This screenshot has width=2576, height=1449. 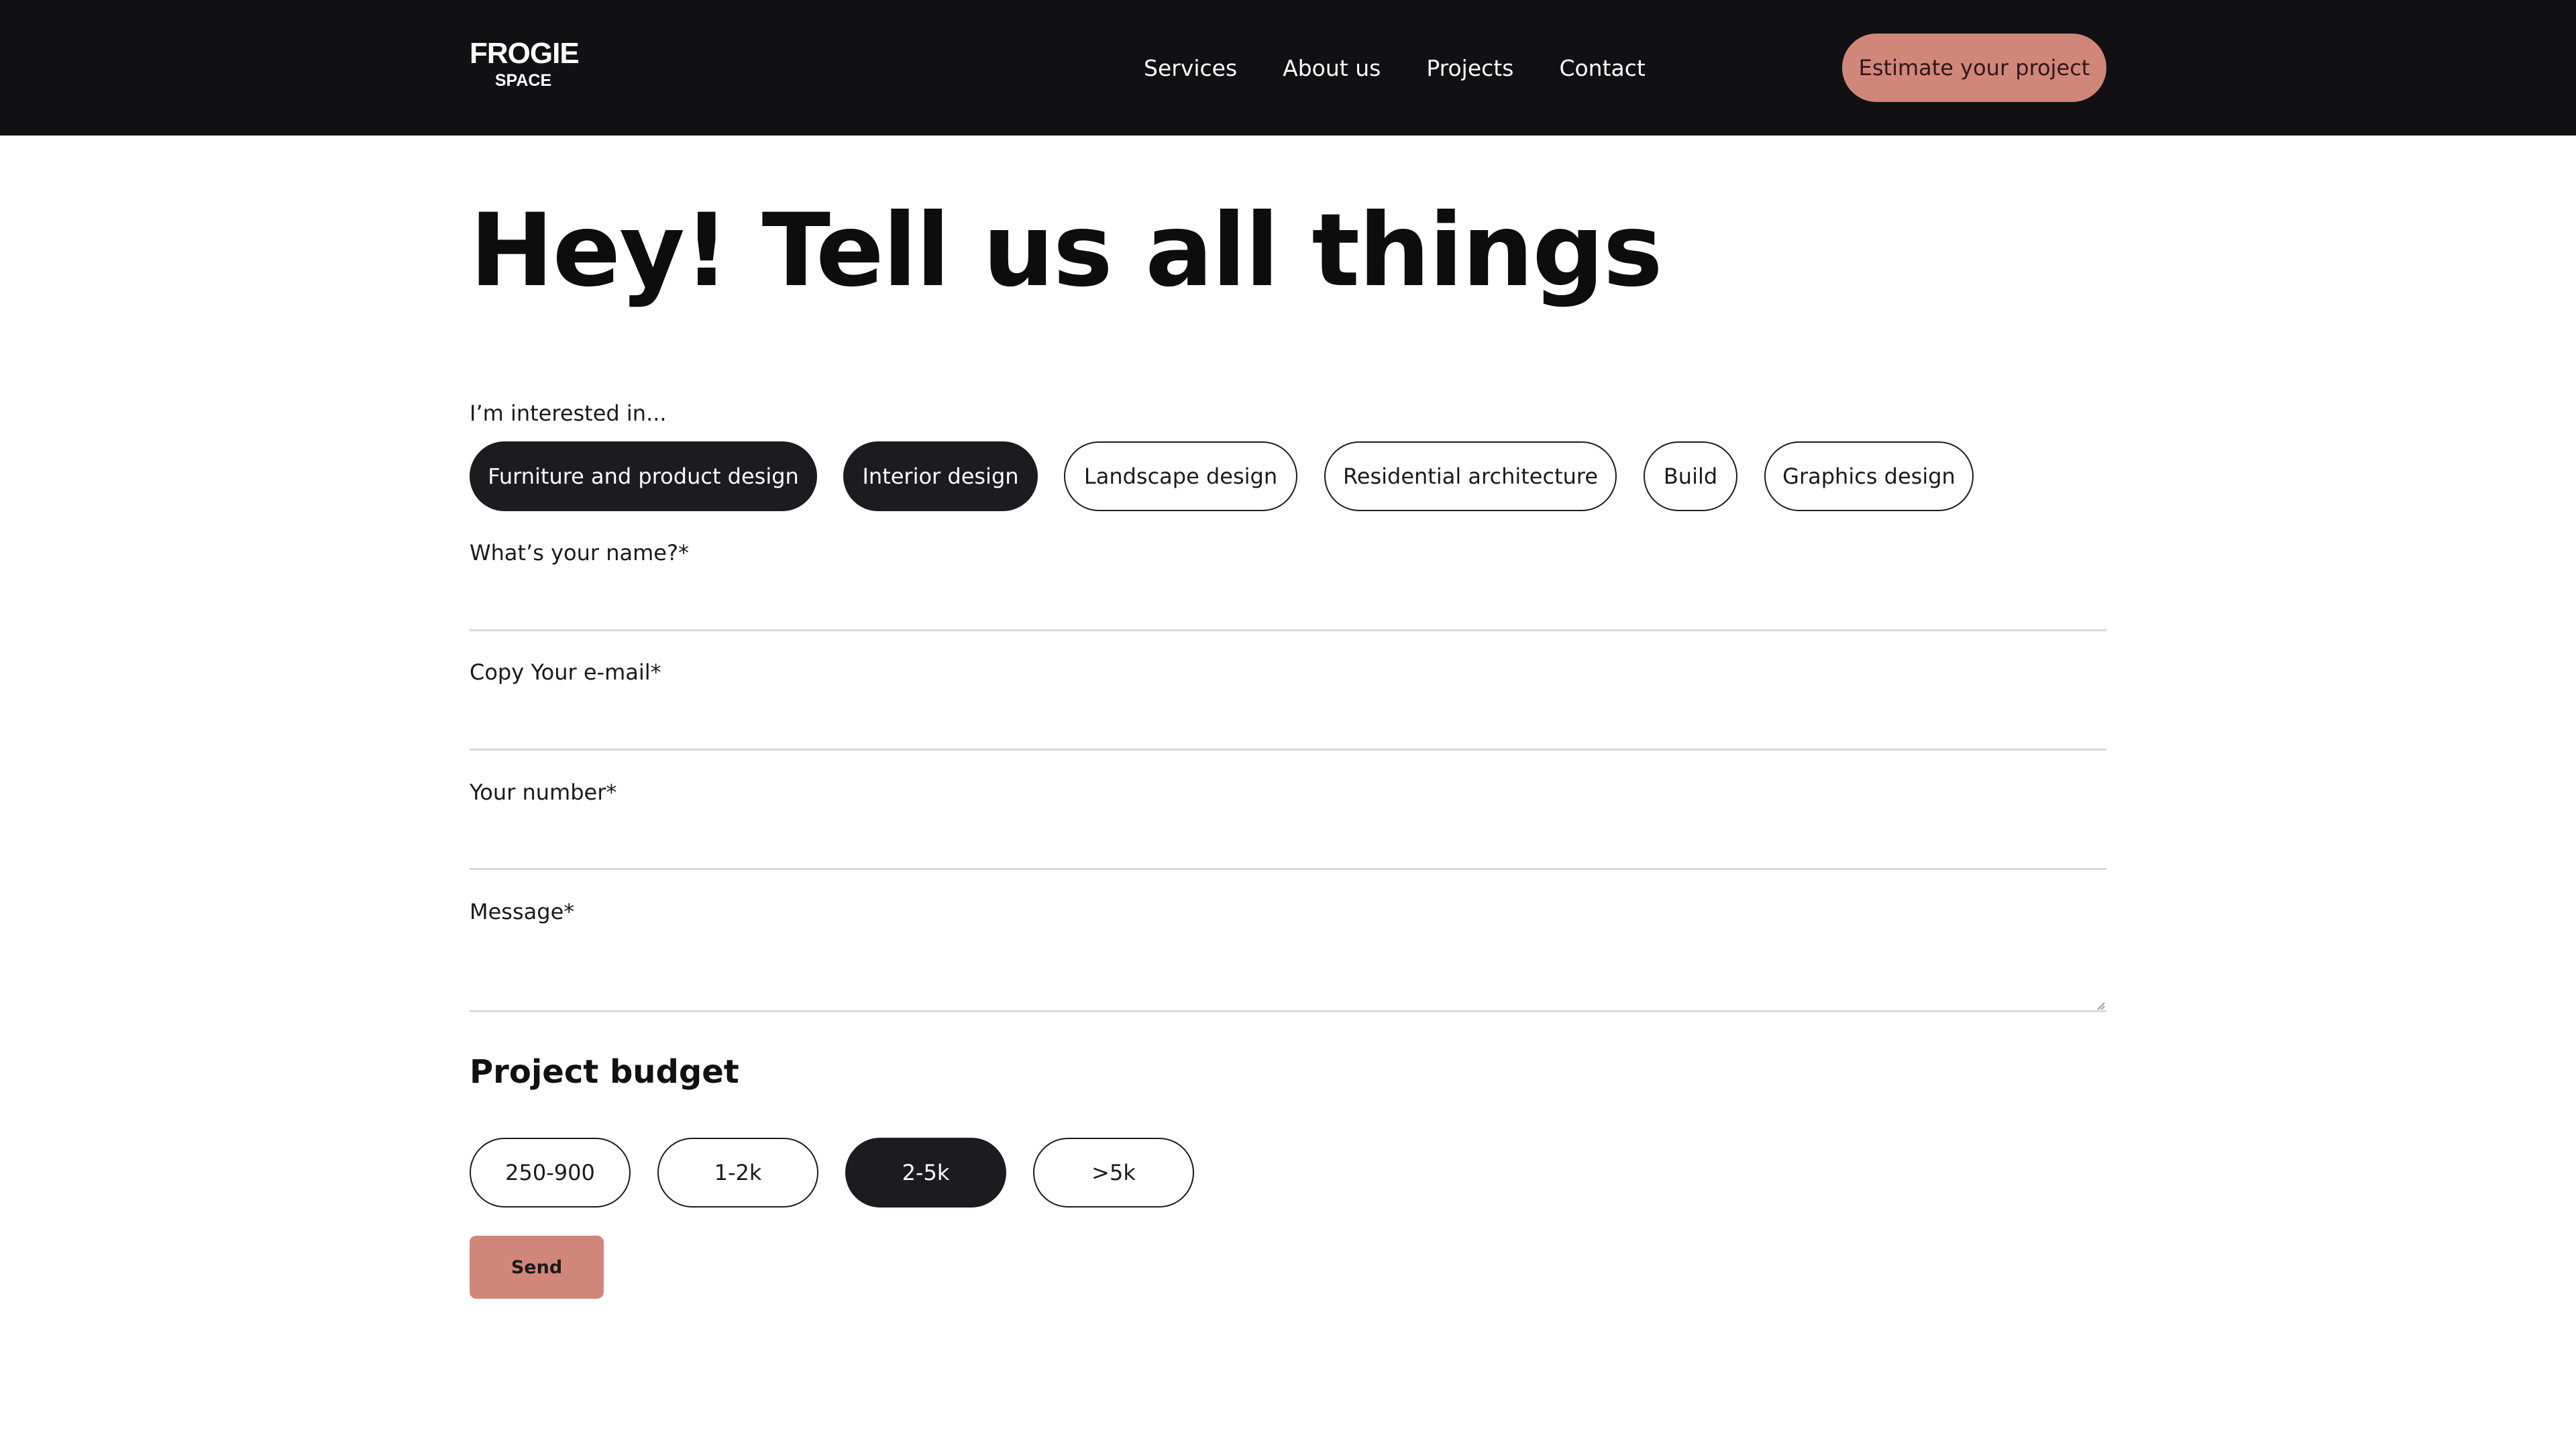 I want to click on interest-chip-furniture: Furniture and product design, so click(x=643, y=476).